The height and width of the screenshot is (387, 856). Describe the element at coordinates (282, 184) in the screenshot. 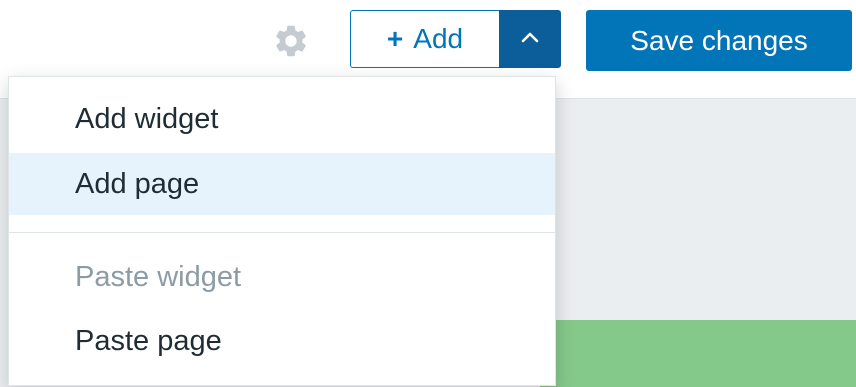

I see `menu-item-add-page: Add page` at that location.